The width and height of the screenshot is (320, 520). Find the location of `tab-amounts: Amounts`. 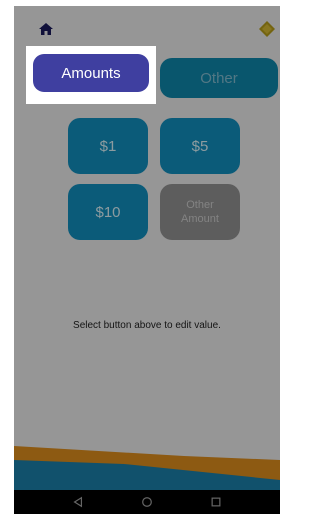

tab-amounts: Amounts is located at coordinates (91, 73).